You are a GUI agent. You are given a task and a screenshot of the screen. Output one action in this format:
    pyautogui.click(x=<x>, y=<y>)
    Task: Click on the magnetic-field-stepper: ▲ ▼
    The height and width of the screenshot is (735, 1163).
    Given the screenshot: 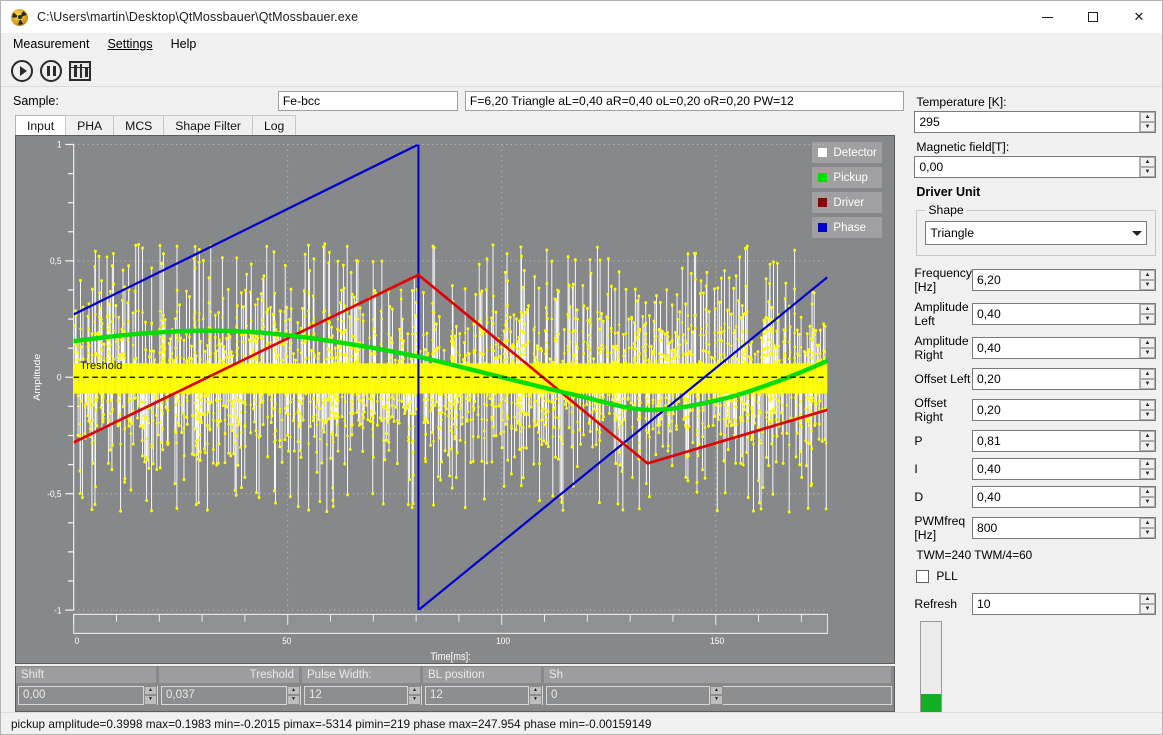 What is the action you would take?
    pyautogui.click(x=1147, y=167)
    